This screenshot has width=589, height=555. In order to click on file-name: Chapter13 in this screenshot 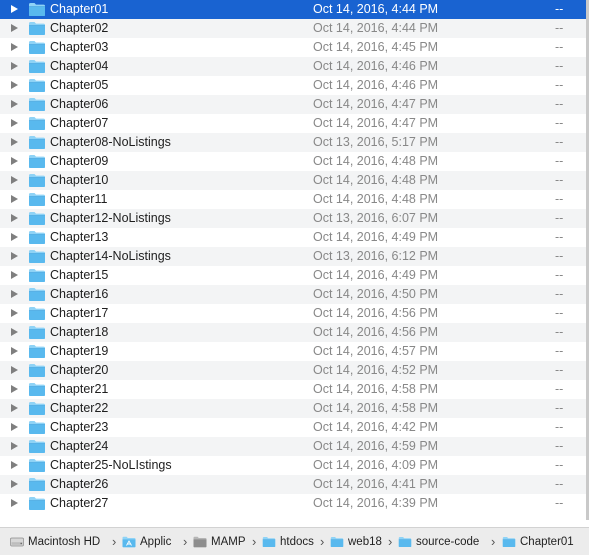, I will do `click(79, 237)`.